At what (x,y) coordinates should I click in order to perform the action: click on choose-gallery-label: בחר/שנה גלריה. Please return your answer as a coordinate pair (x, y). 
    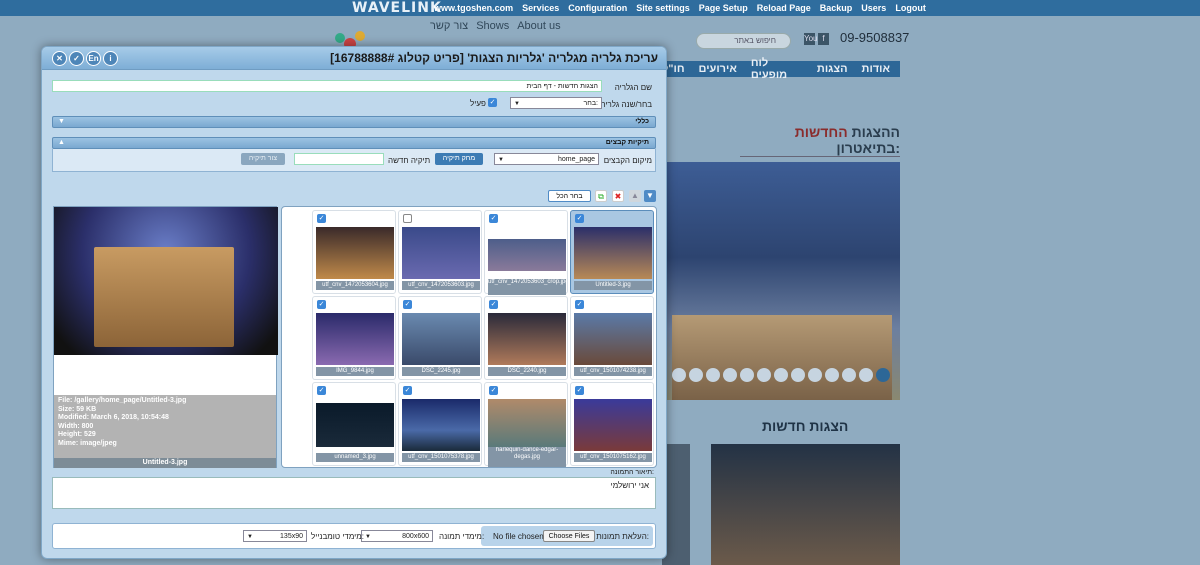
    Looking at the image, I should click on (626, 104).